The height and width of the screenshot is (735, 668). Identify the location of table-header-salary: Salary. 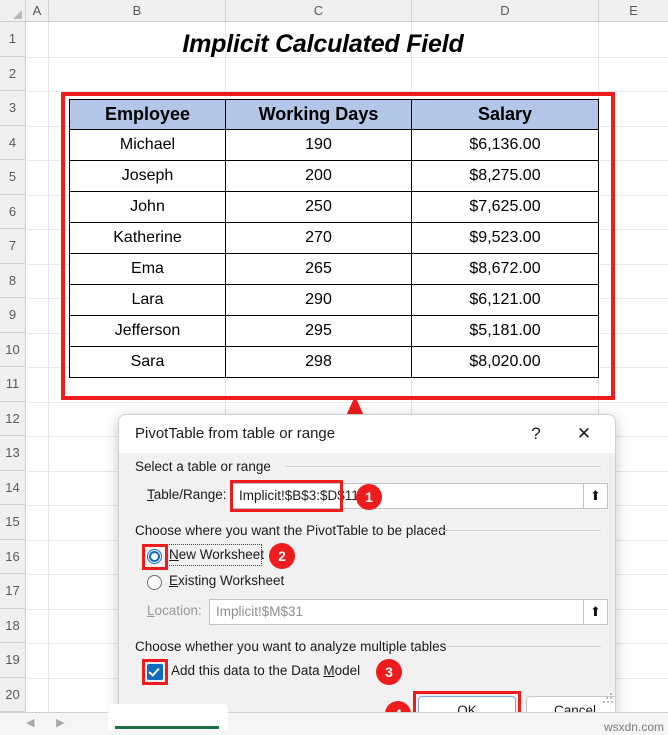
(505, 114).